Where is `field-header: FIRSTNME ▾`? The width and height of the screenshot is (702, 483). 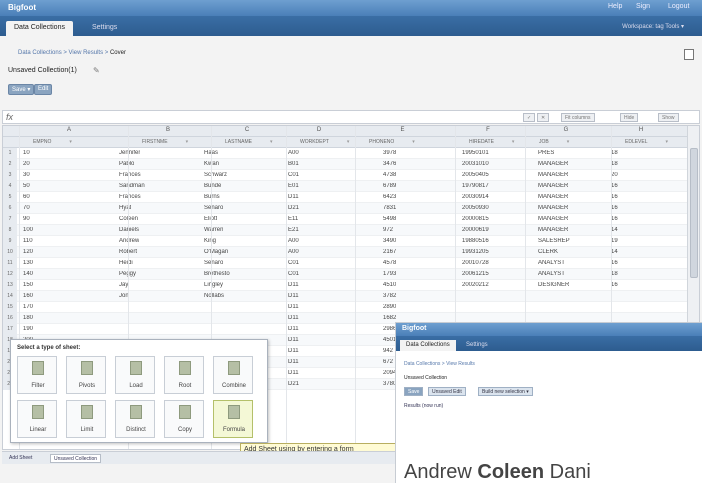 field-header: FIRSTNME ▾ is located at coordinates (165, 142).